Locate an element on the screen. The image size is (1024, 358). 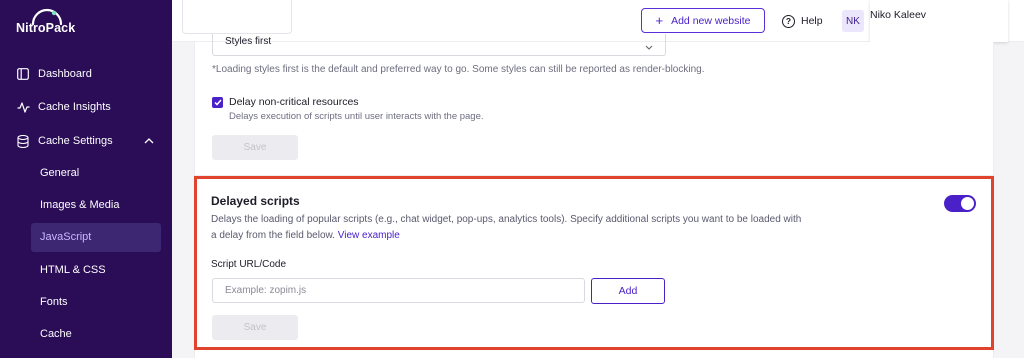
sidebar-item-dashboard: Dashboard is located at coordinates (86, 74).